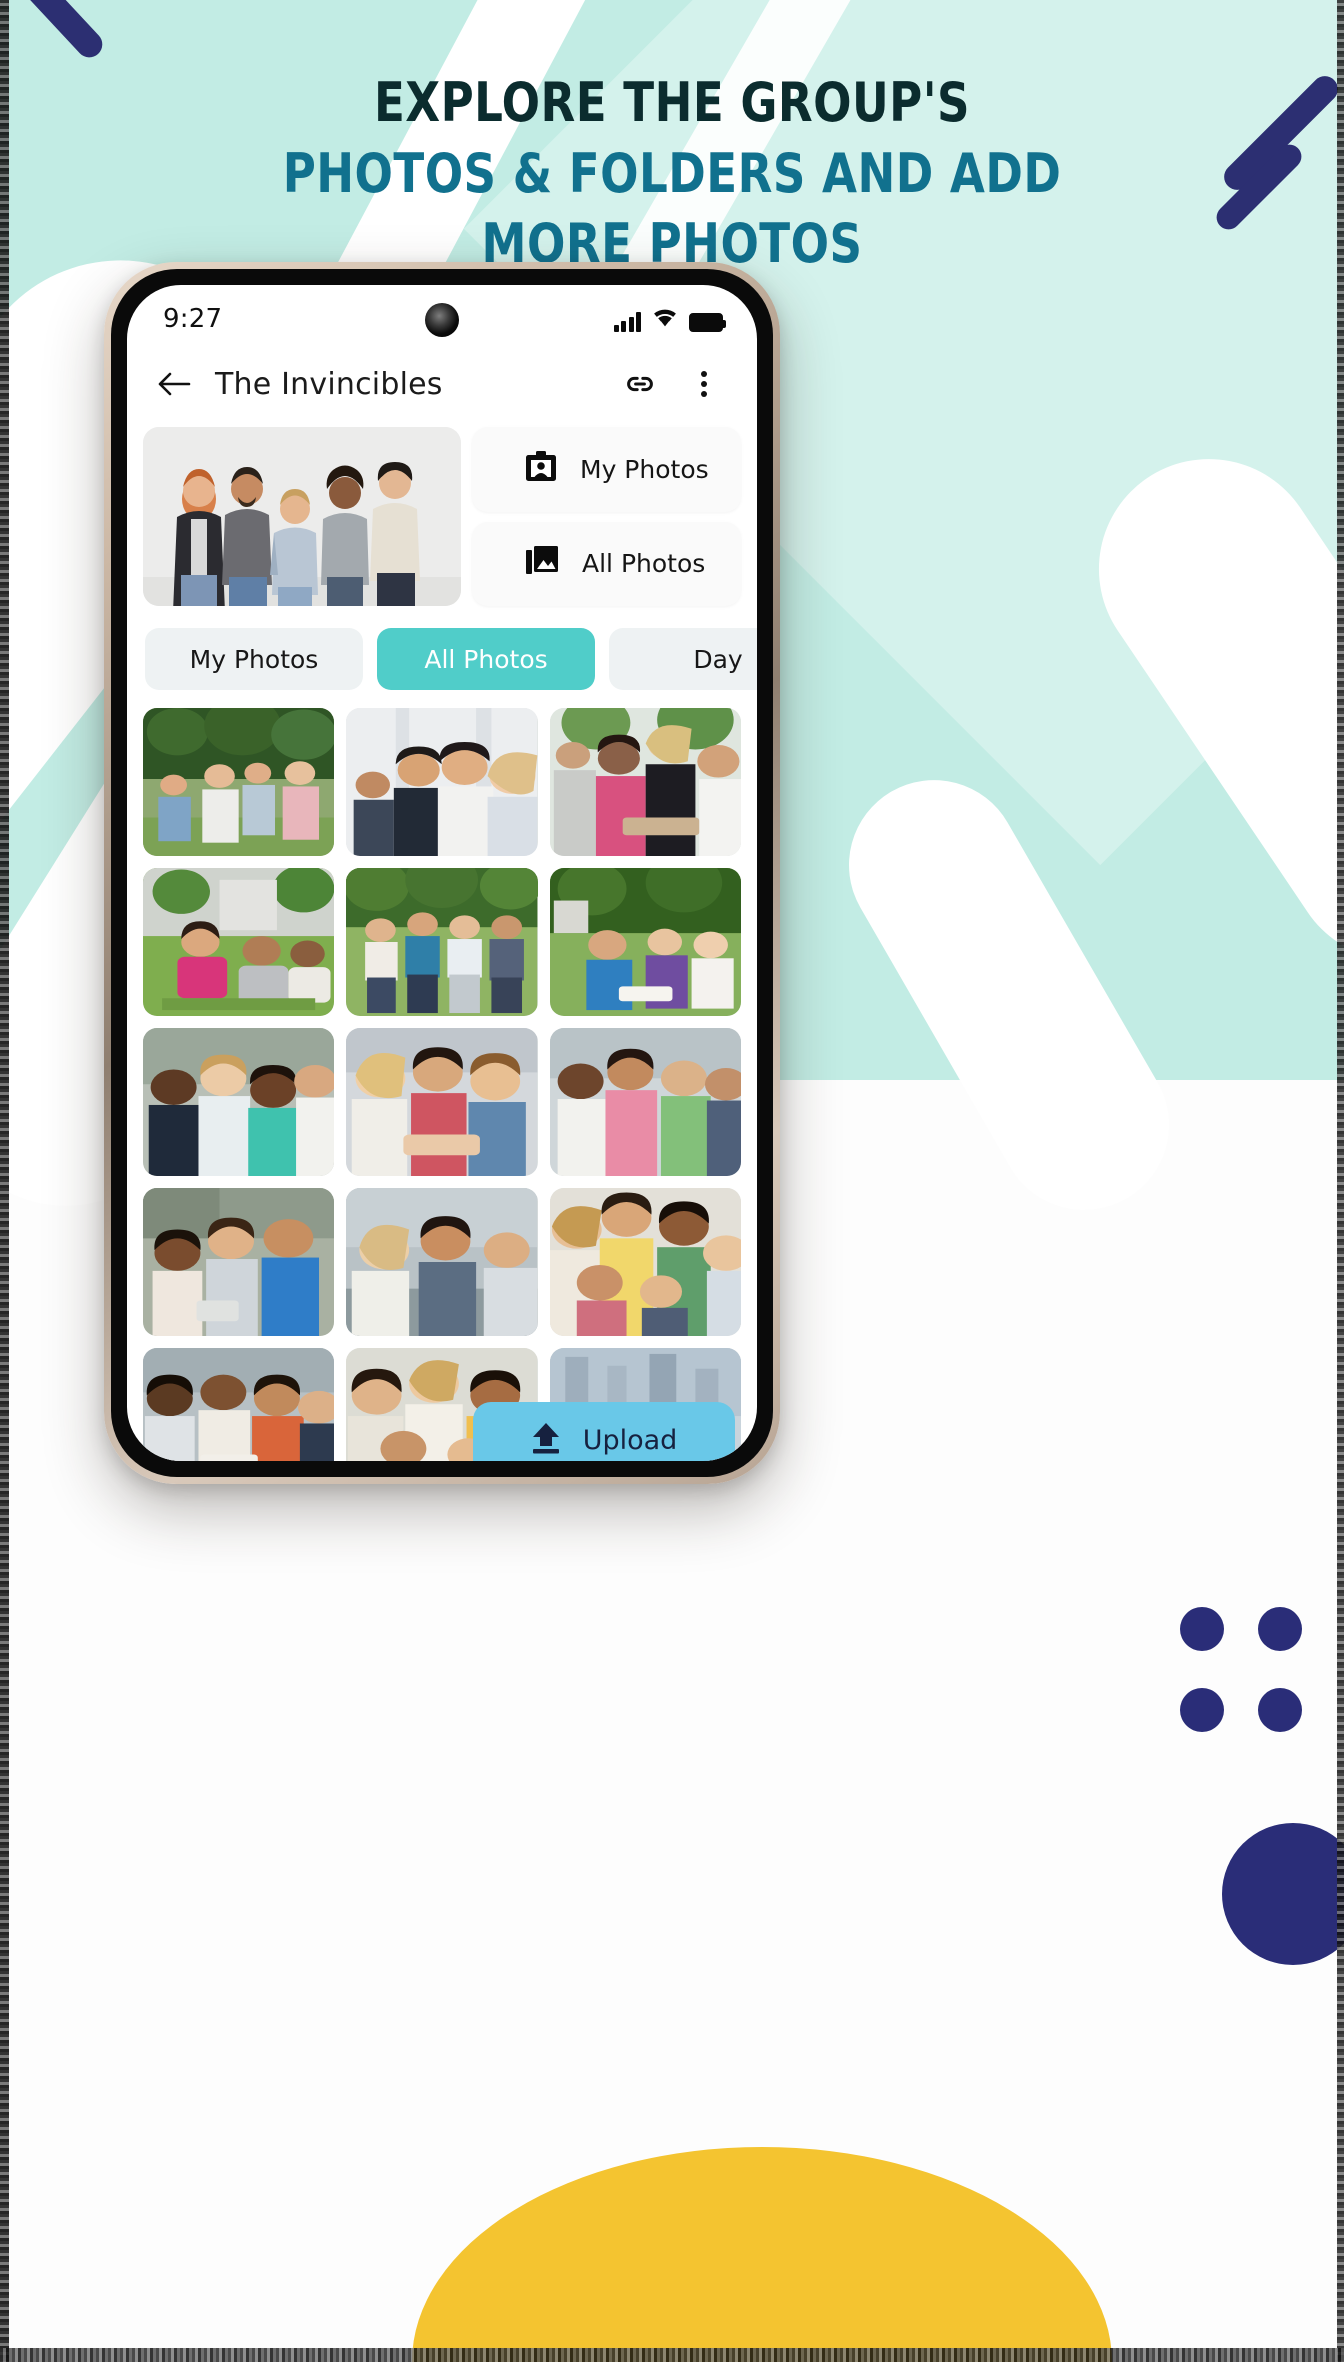 The width and height of the screenshot is (1344, 2362). I want to click on app-bar: The Invincibles, so click(442, 384).